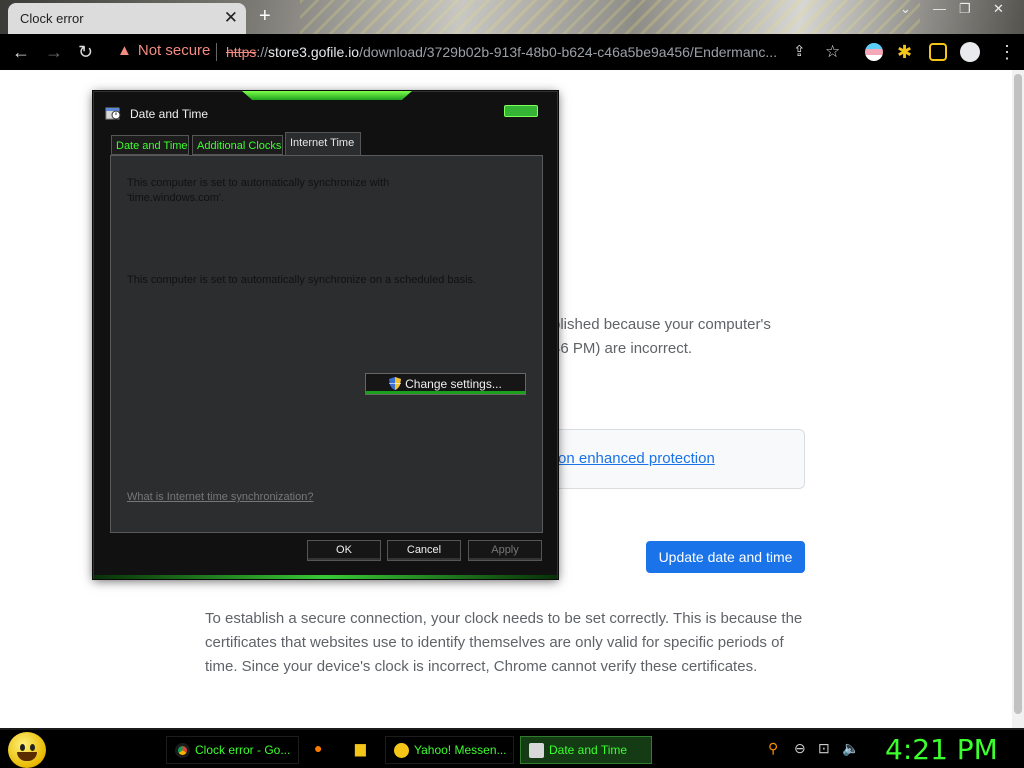 This screenshot has height=768, width=1024. I want to click on enhanced-protection-box: on enhanced protection, so click(676, 459).